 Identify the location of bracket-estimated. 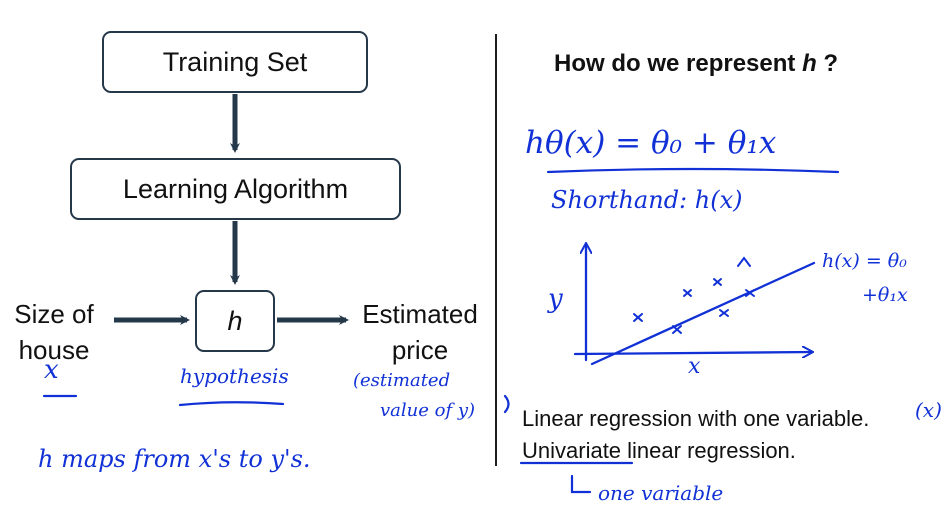
(506, 404).